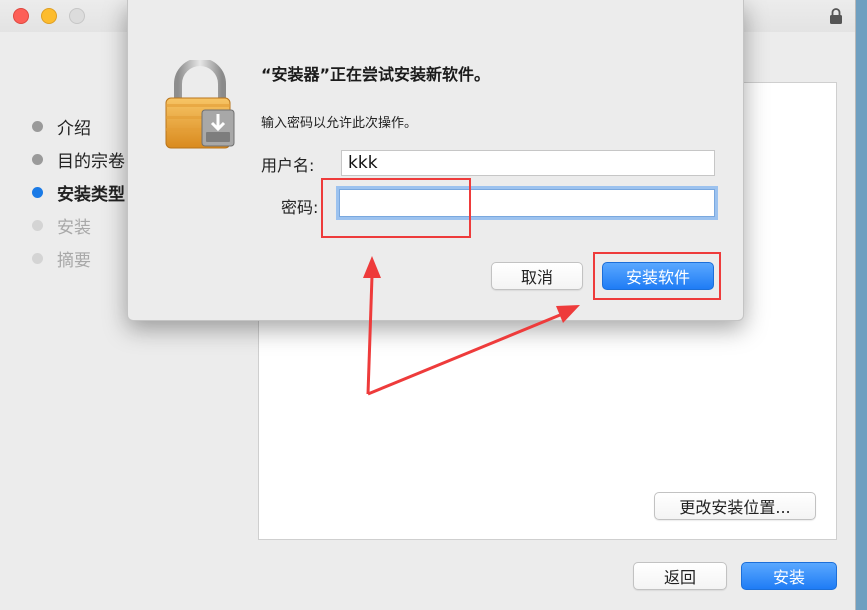  I want to click on step-label: 安装类型, so click(91, 195).